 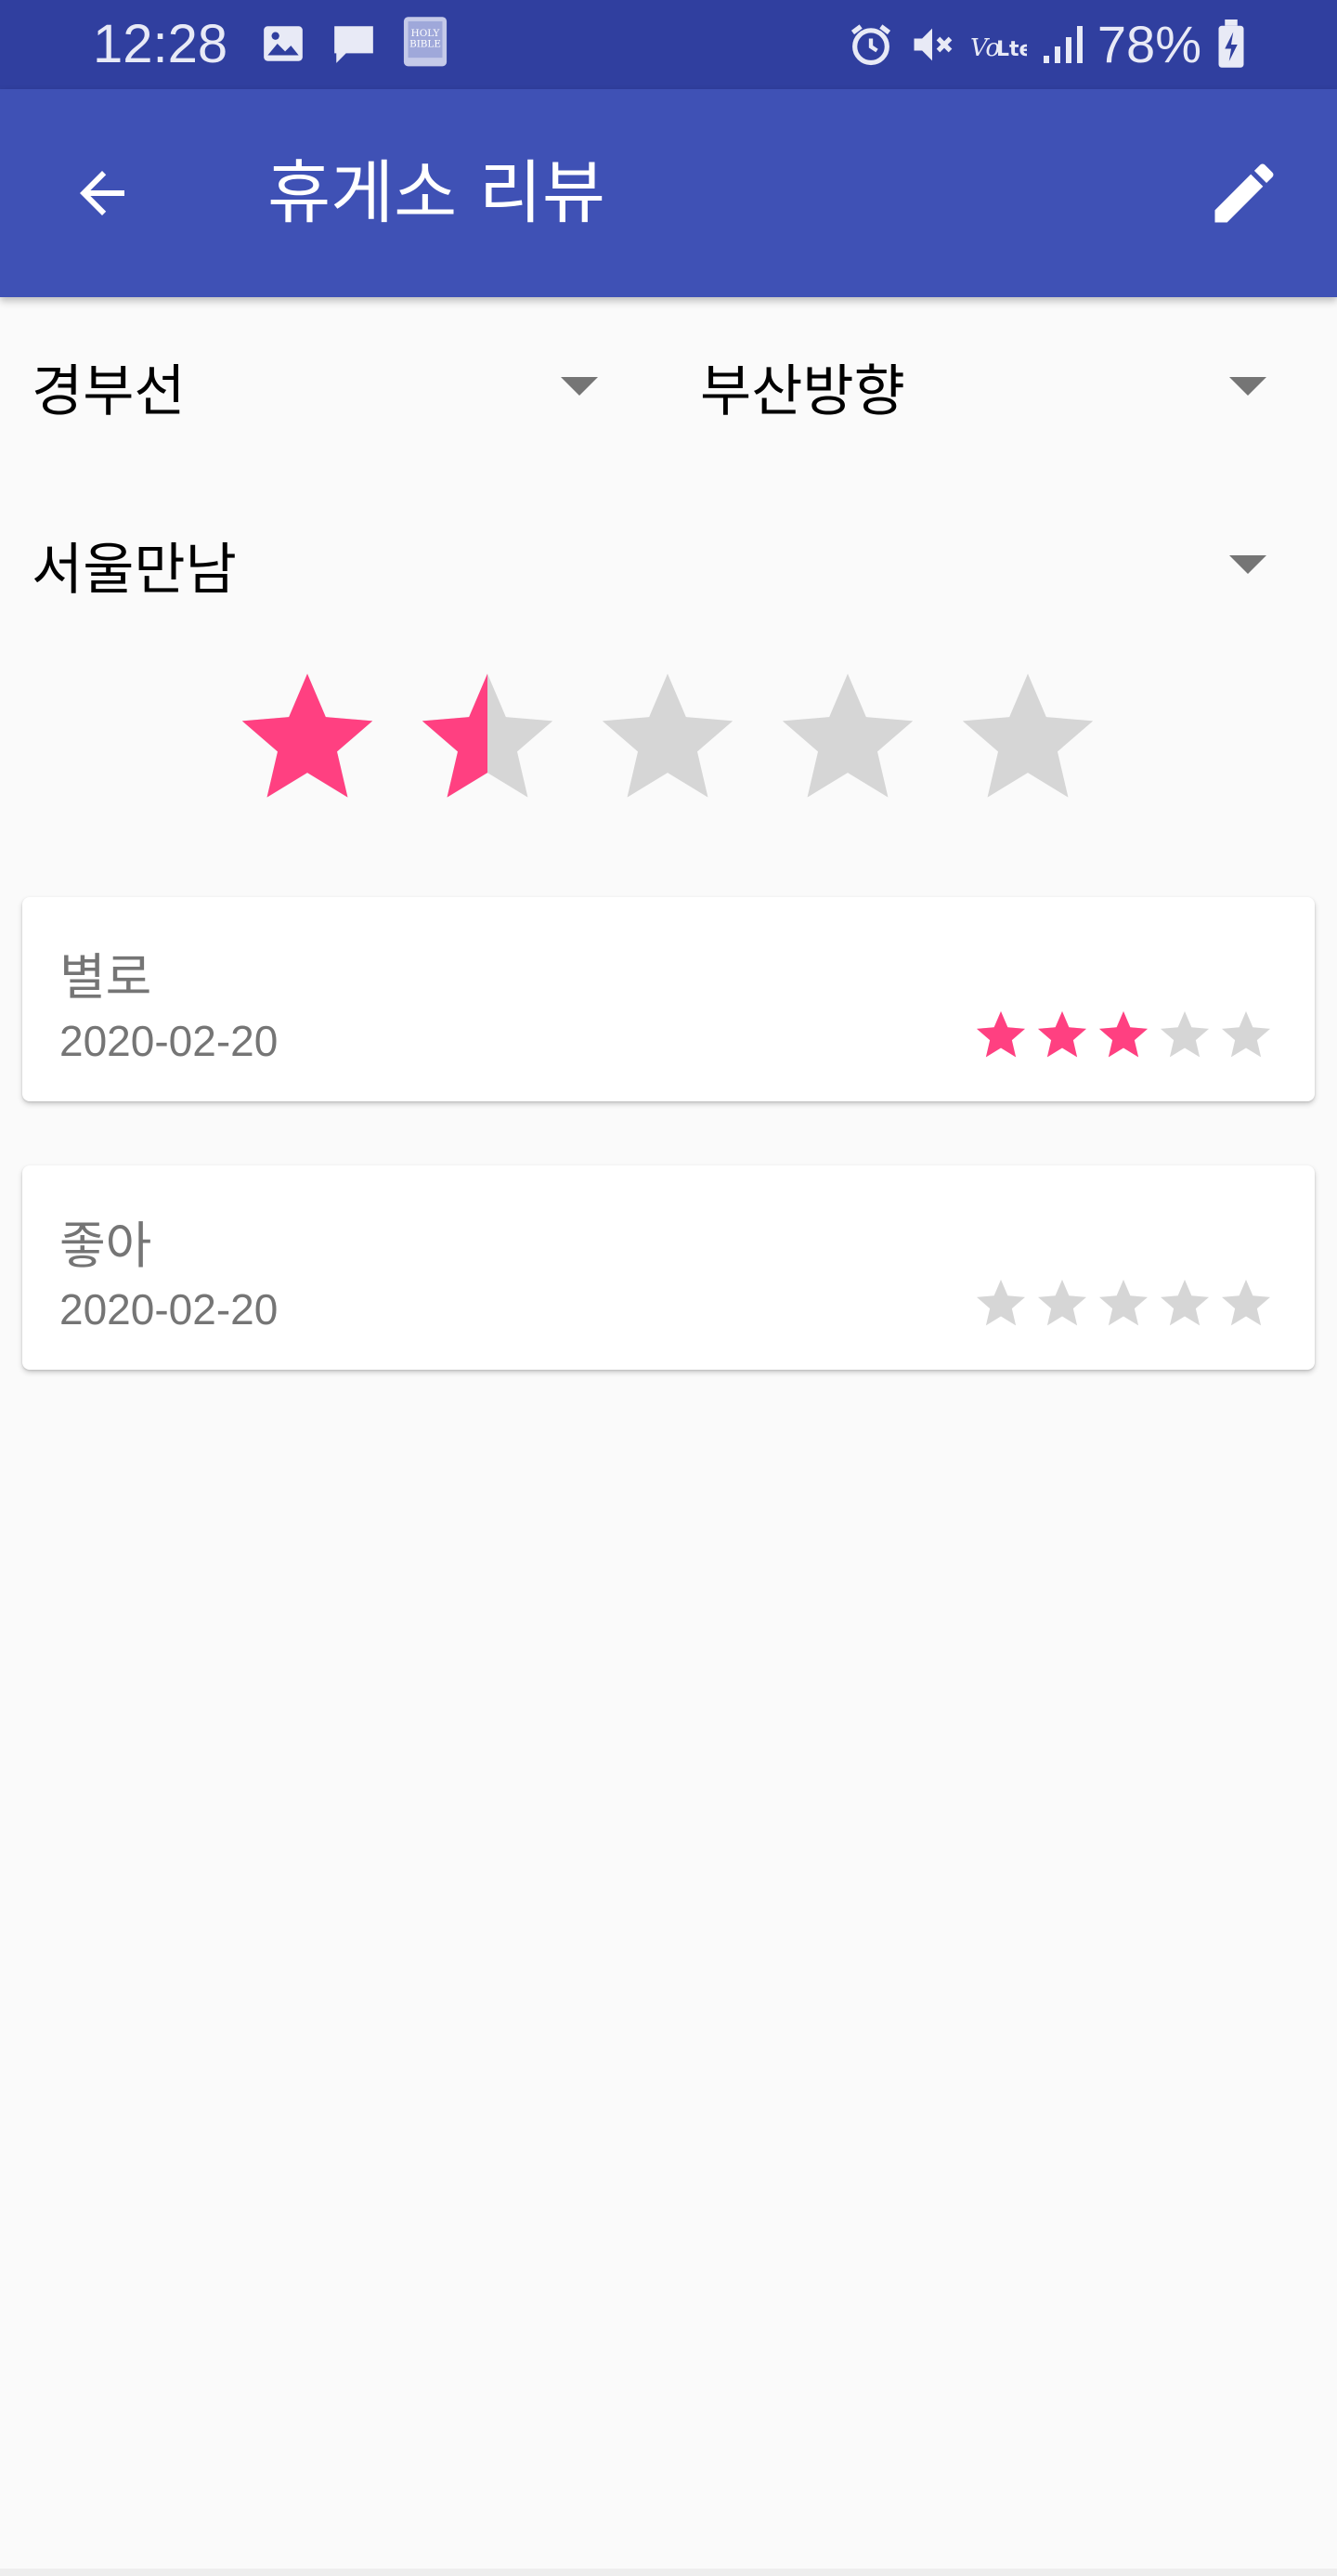 What do you see at coordinates (488, 736) in the screenshot?
I see `rating-star-2-icon` at bounding box center [488, 736].